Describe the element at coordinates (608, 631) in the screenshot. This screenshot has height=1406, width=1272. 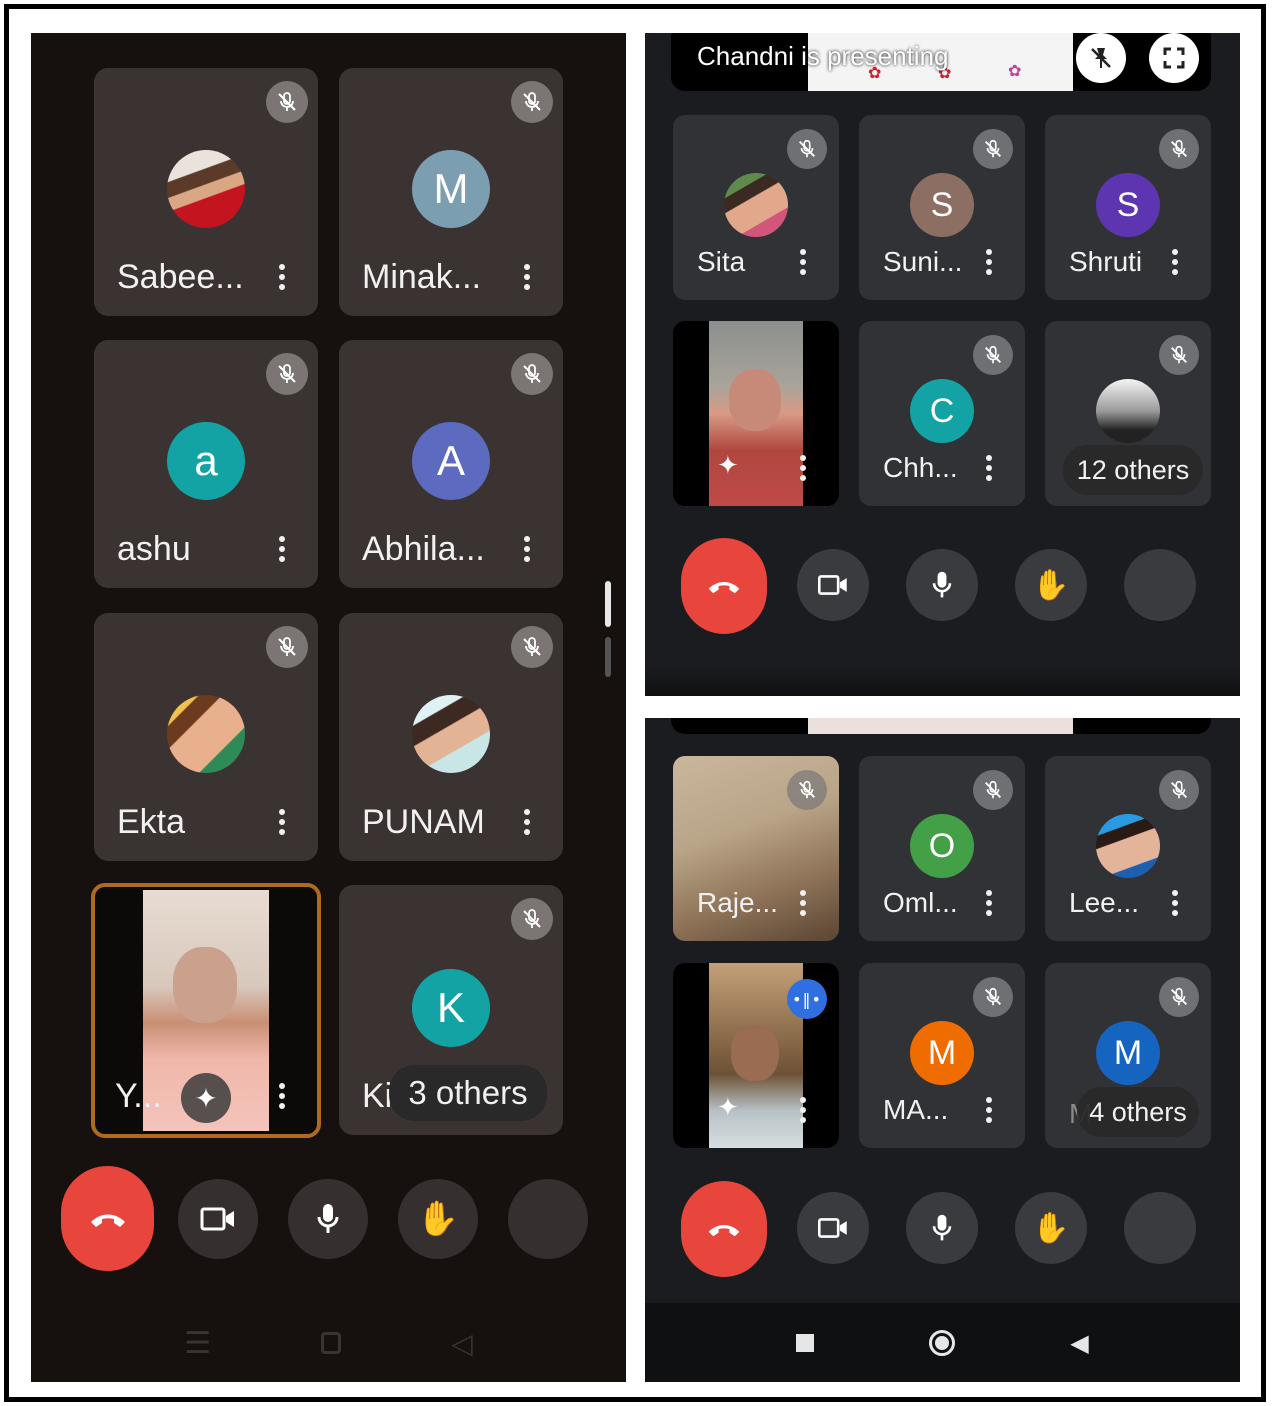
I see `scrollbar` at that location.